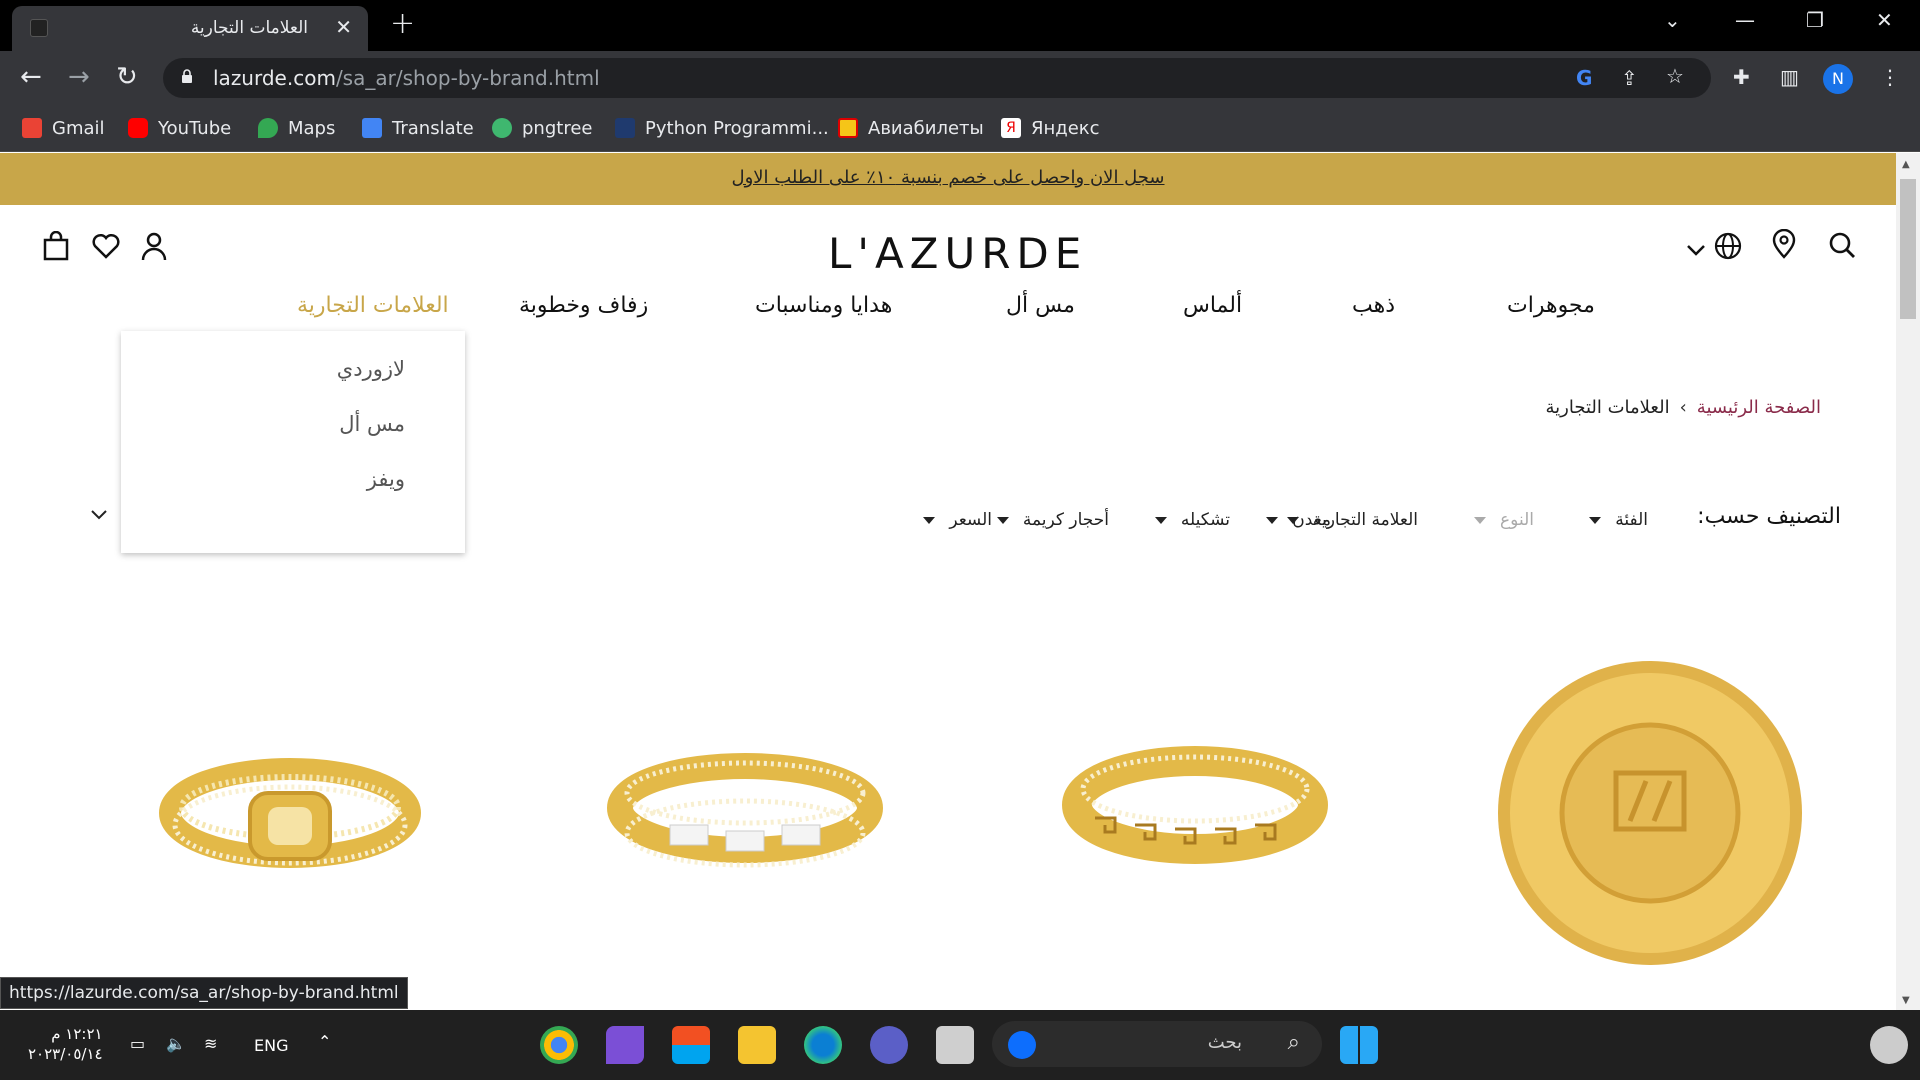  What do you see at coordinates (210, 1043) in the screenshot?
I see `wifi-icon: ≋` at bounding box center [210, 1043].